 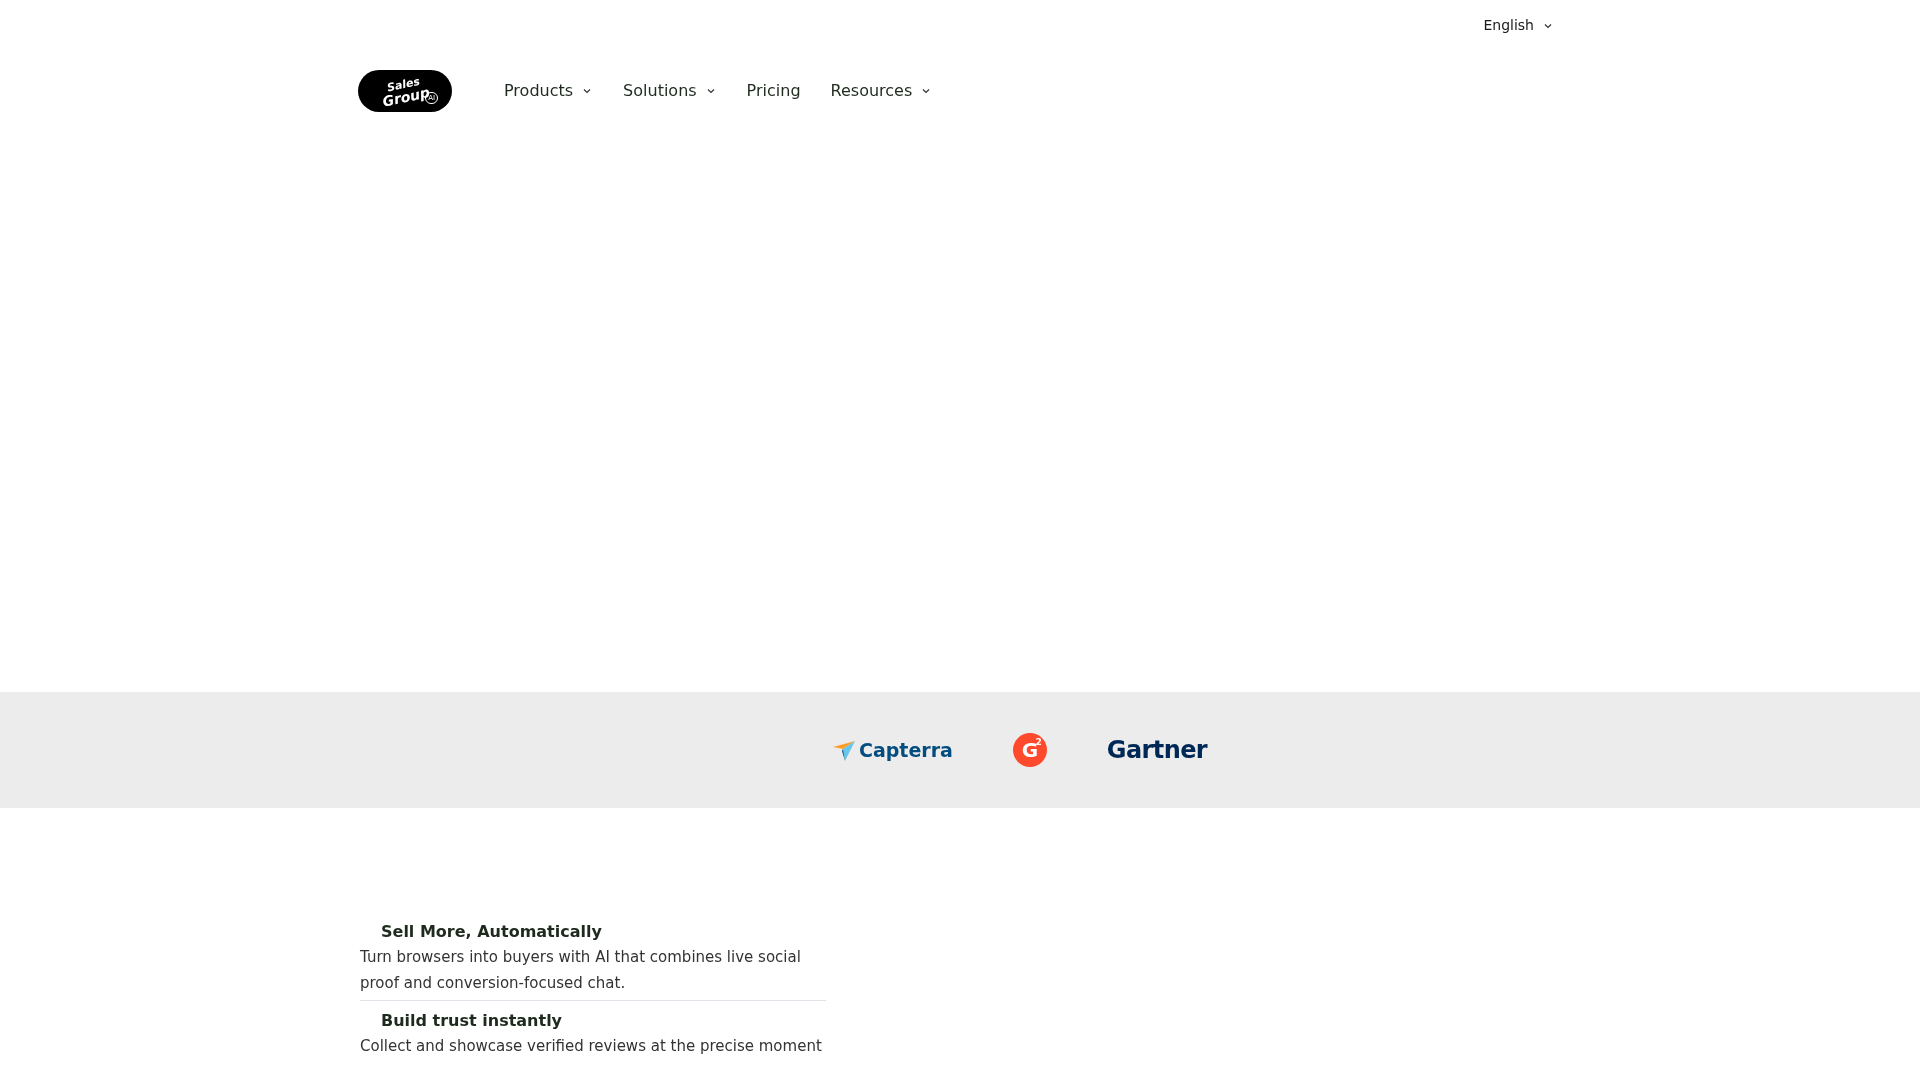 What do you see at coordinates (881, 91) in the screenshot?
I see `nav-link: Resources` at bounding box center [881, 91].